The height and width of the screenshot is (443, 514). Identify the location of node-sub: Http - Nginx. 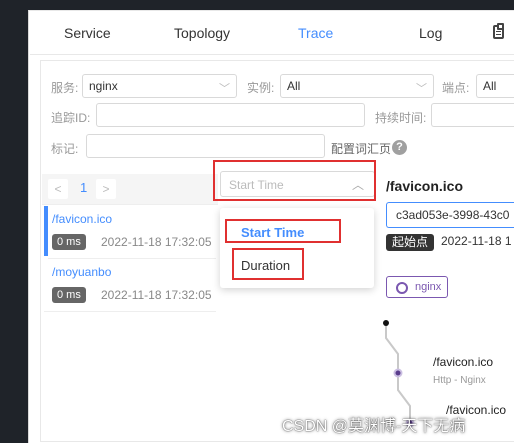
(459, 380).